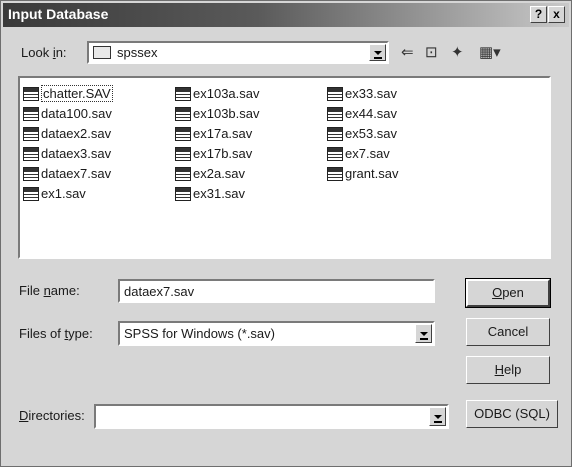 This screenshot has width=572, height=467. What do you see at coordinates (68, 93) in the screenshot?
I see `list-item: chatter.SAV` at bounding box center [68, 93].